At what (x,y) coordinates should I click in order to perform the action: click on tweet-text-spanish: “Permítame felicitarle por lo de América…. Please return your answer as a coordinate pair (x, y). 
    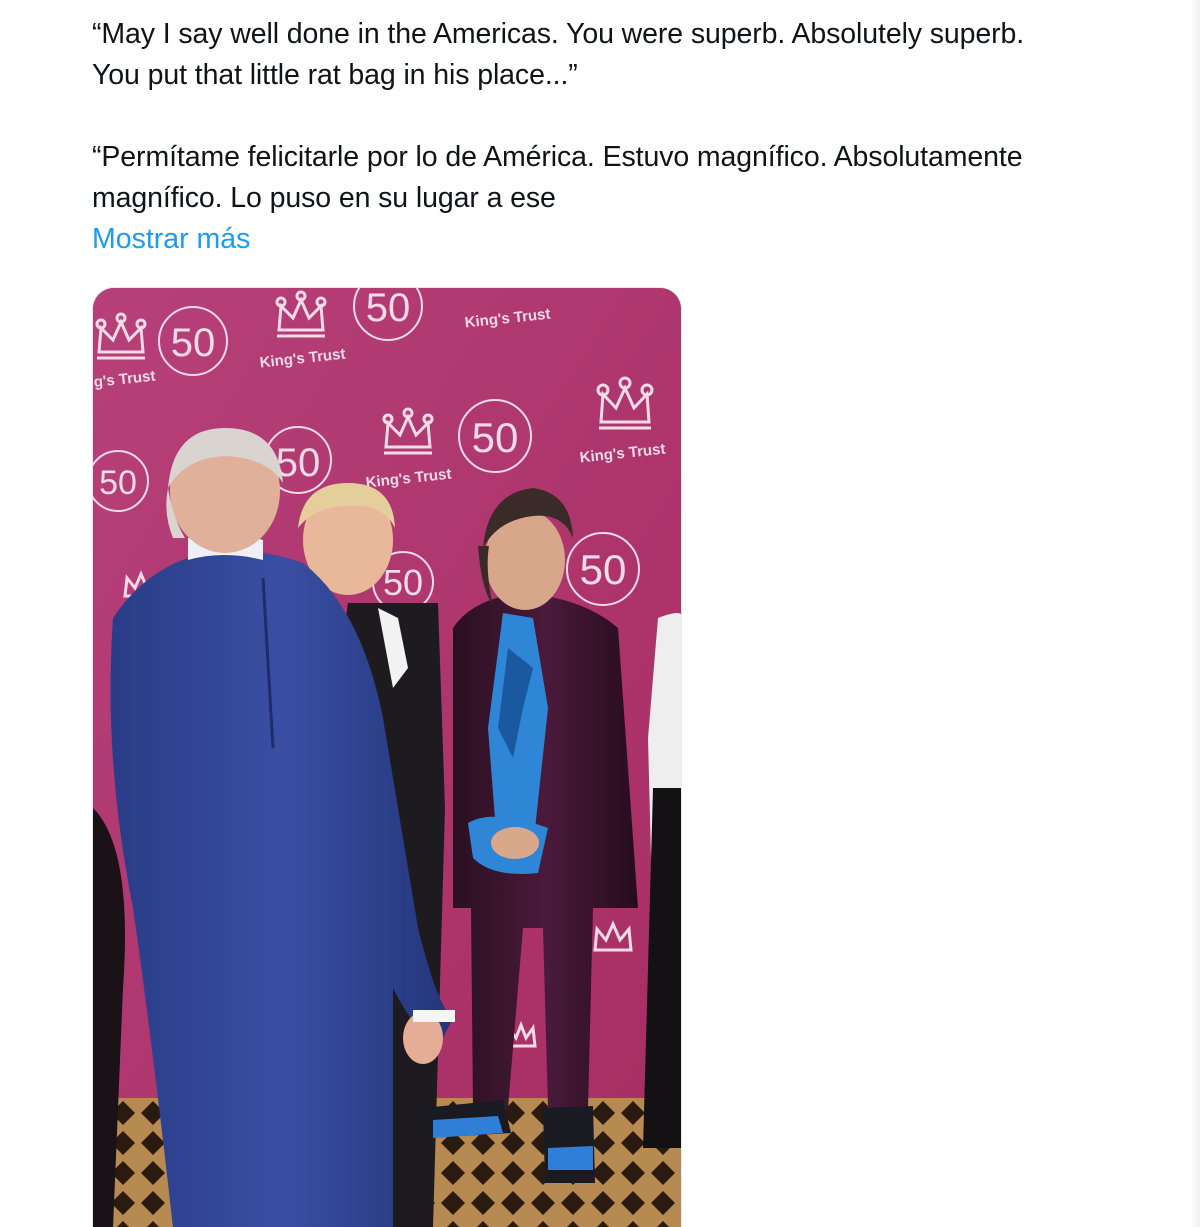
    Looking at the image, I should click on (637, 178).